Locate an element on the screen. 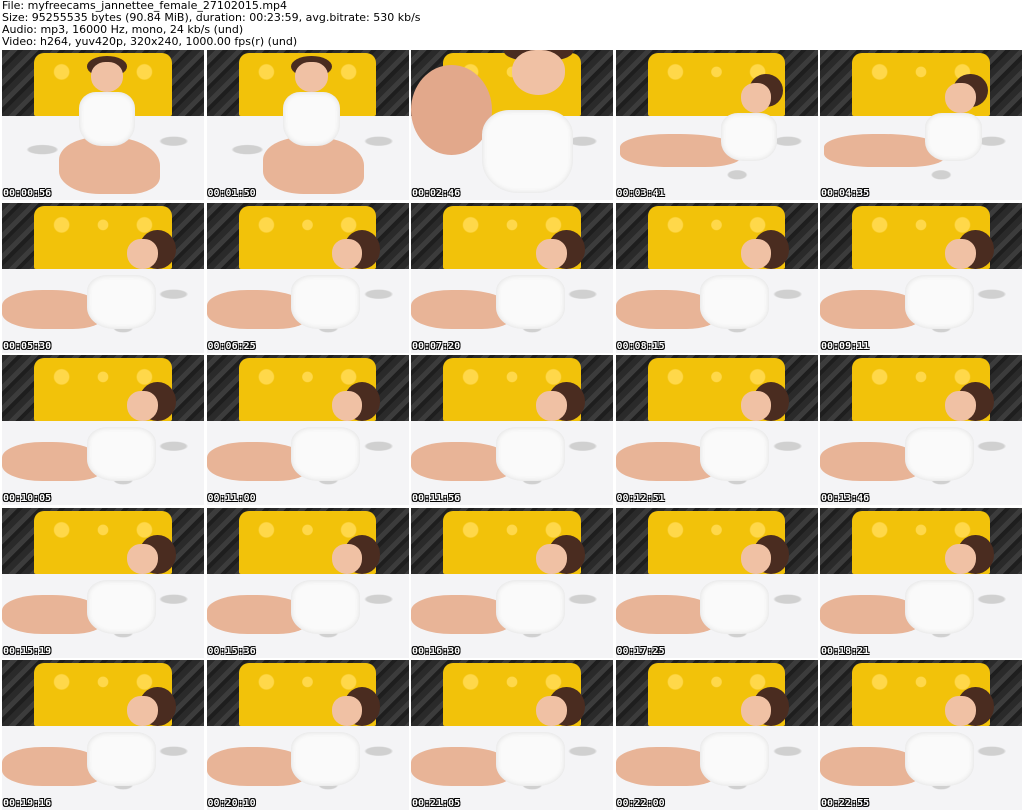 The width and height of the screenshot is (1024, 811). video-thumbnail: 00:07:20 is located at coordinates (512, 277).